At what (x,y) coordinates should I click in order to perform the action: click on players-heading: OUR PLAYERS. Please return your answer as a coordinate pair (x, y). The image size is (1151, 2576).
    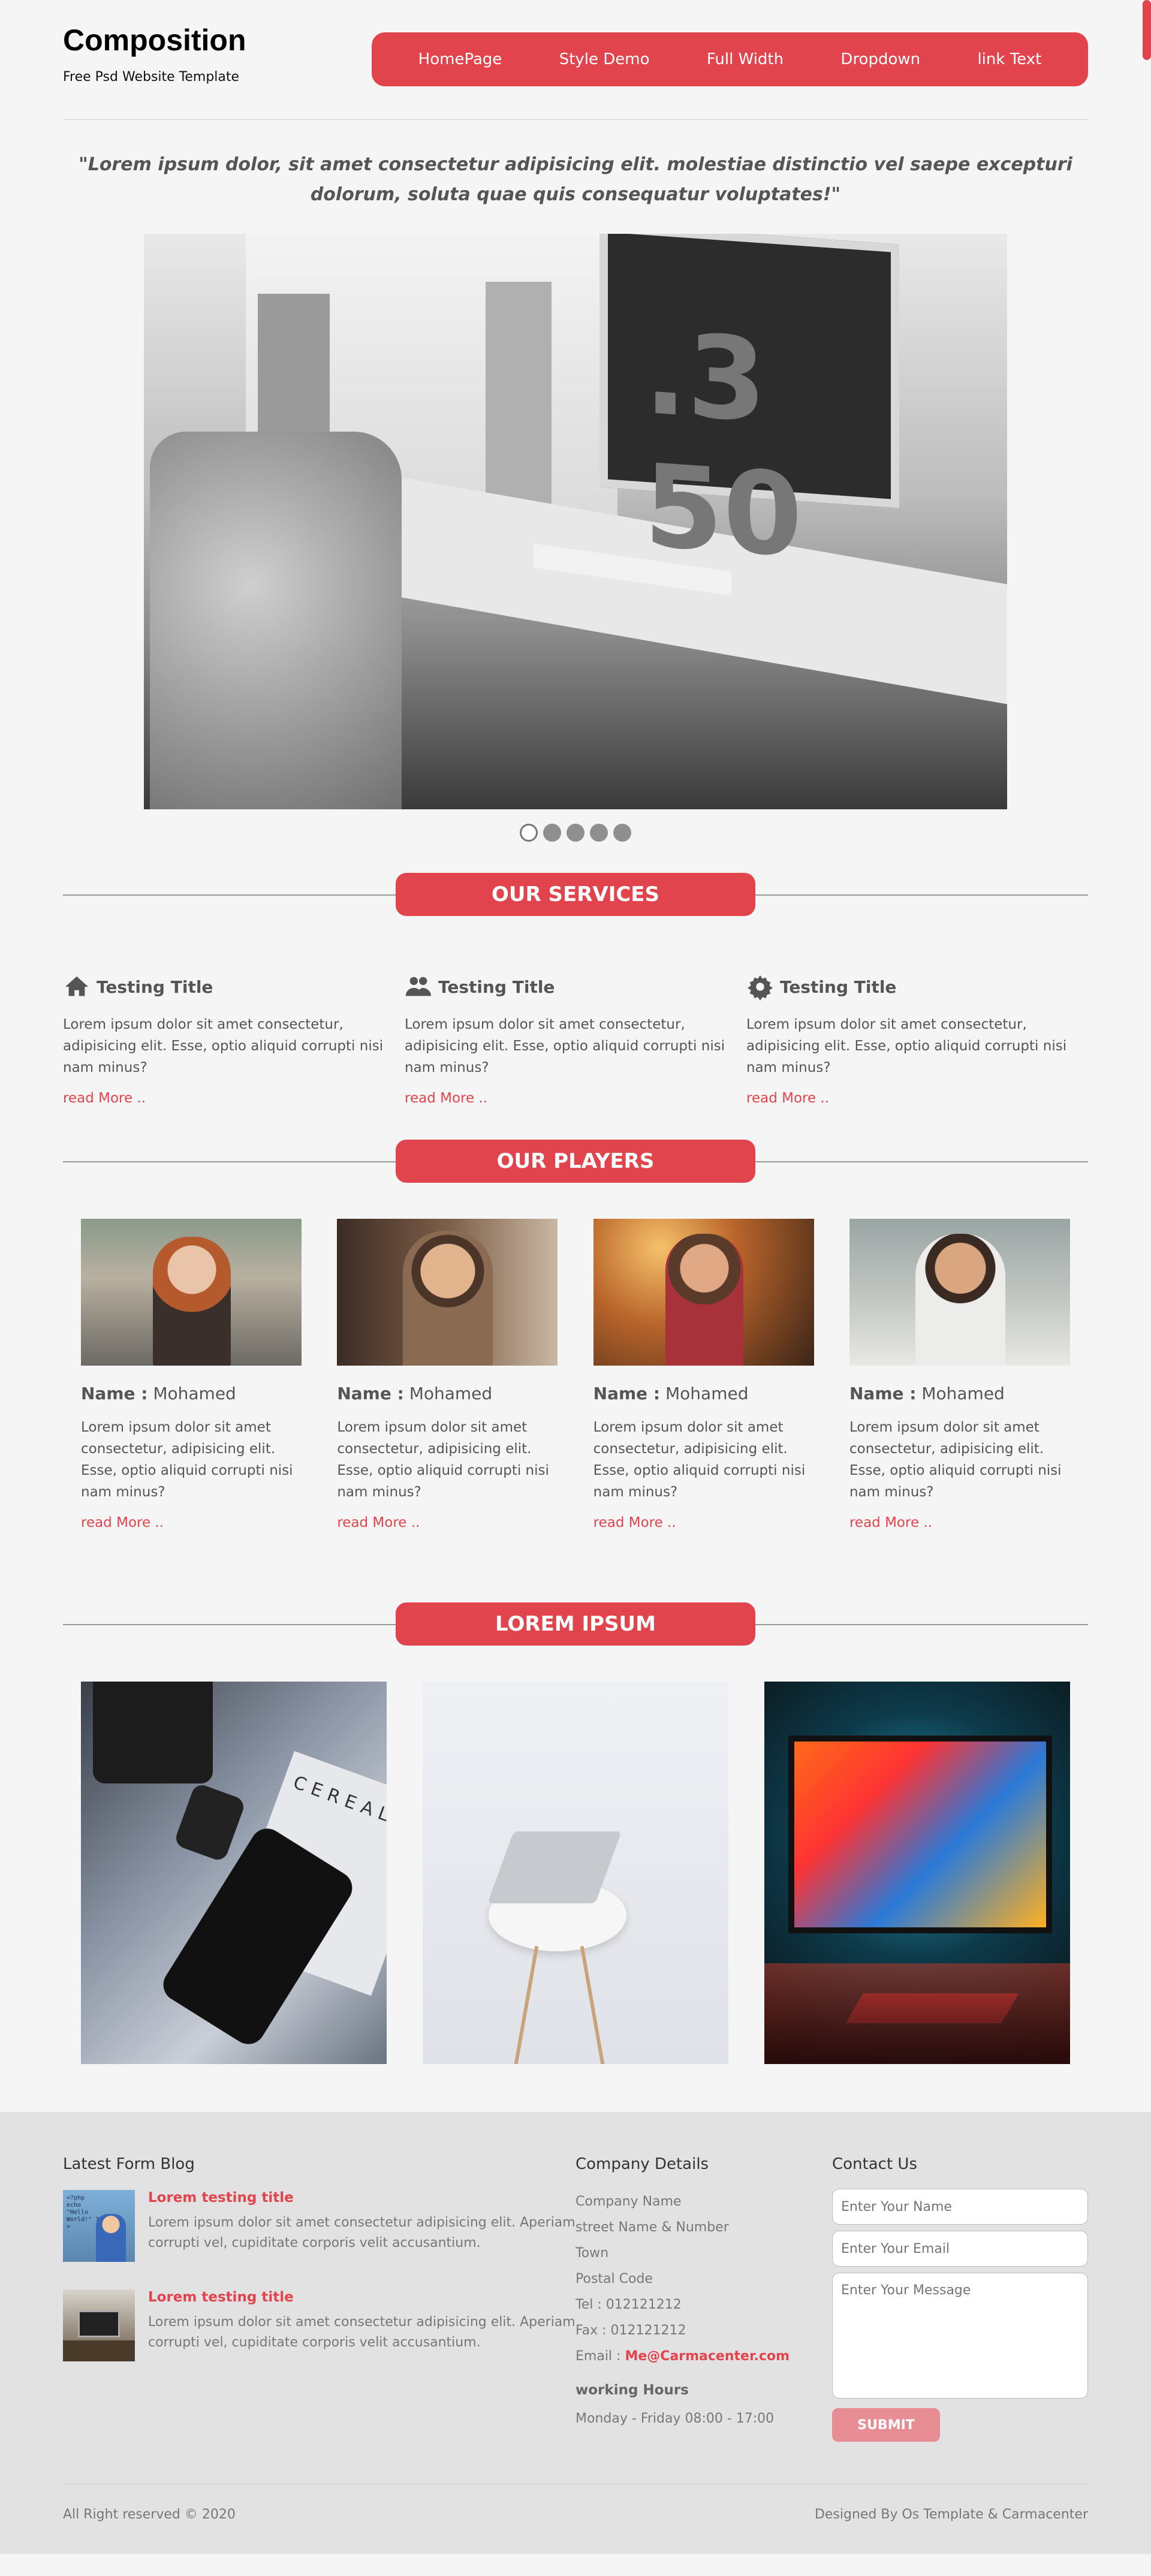
    Looking at the image, I should click on (575, 1162).